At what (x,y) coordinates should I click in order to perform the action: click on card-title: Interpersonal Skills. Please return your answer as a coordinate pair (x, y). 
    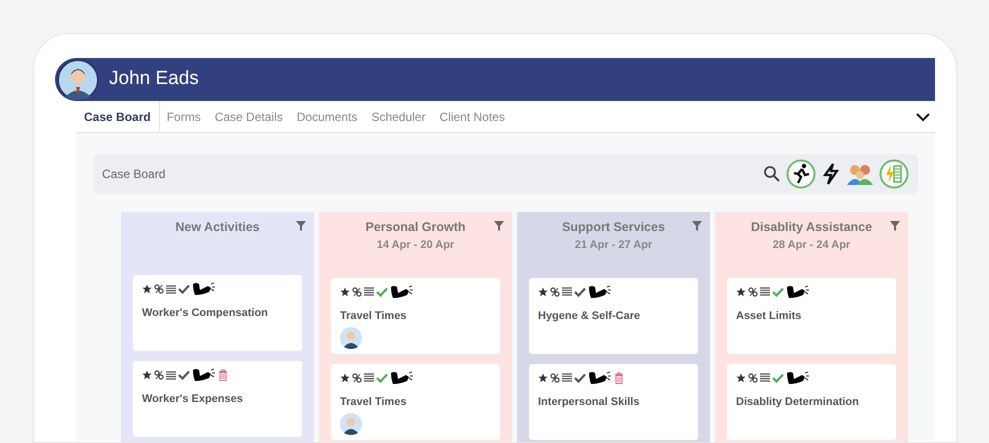
    Looking at the image, I should click on (589, 401).